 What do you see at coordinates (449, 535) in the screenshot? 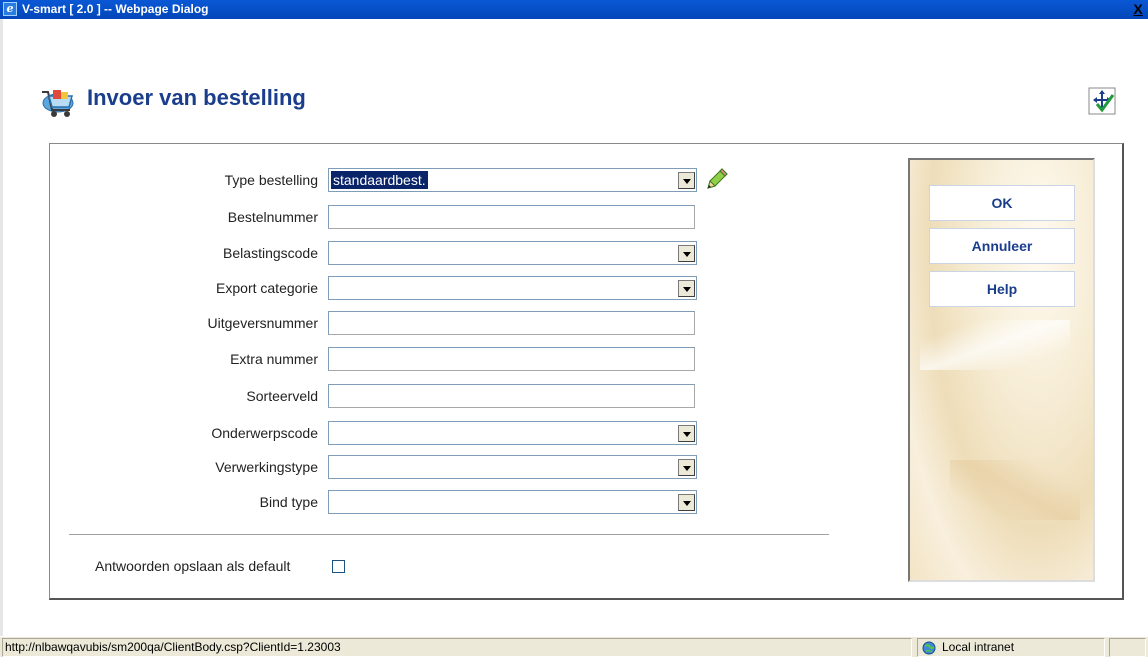
I see `divider` at bounding box center [449, 535].